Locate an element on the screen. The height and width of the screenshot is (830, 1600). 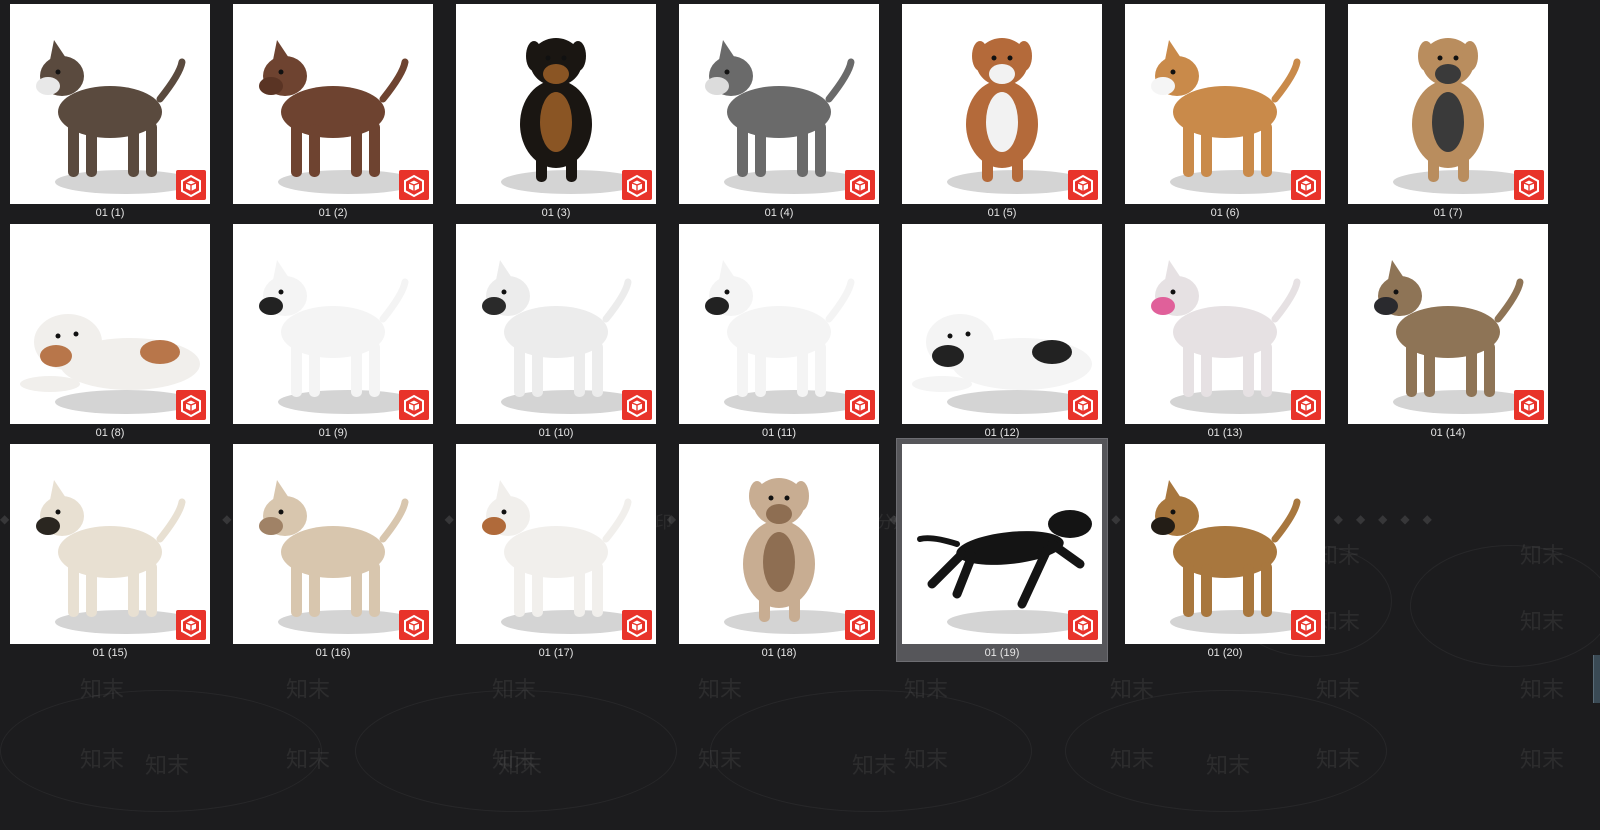
file-name-label: 01 (19) is located at coordinates (1002, 653).